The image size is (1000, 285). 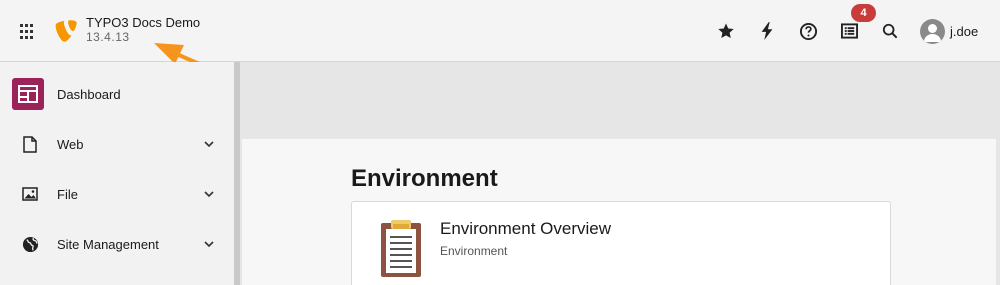 I want to click on card-title: Environment Overview, so click(x=526, y=228).